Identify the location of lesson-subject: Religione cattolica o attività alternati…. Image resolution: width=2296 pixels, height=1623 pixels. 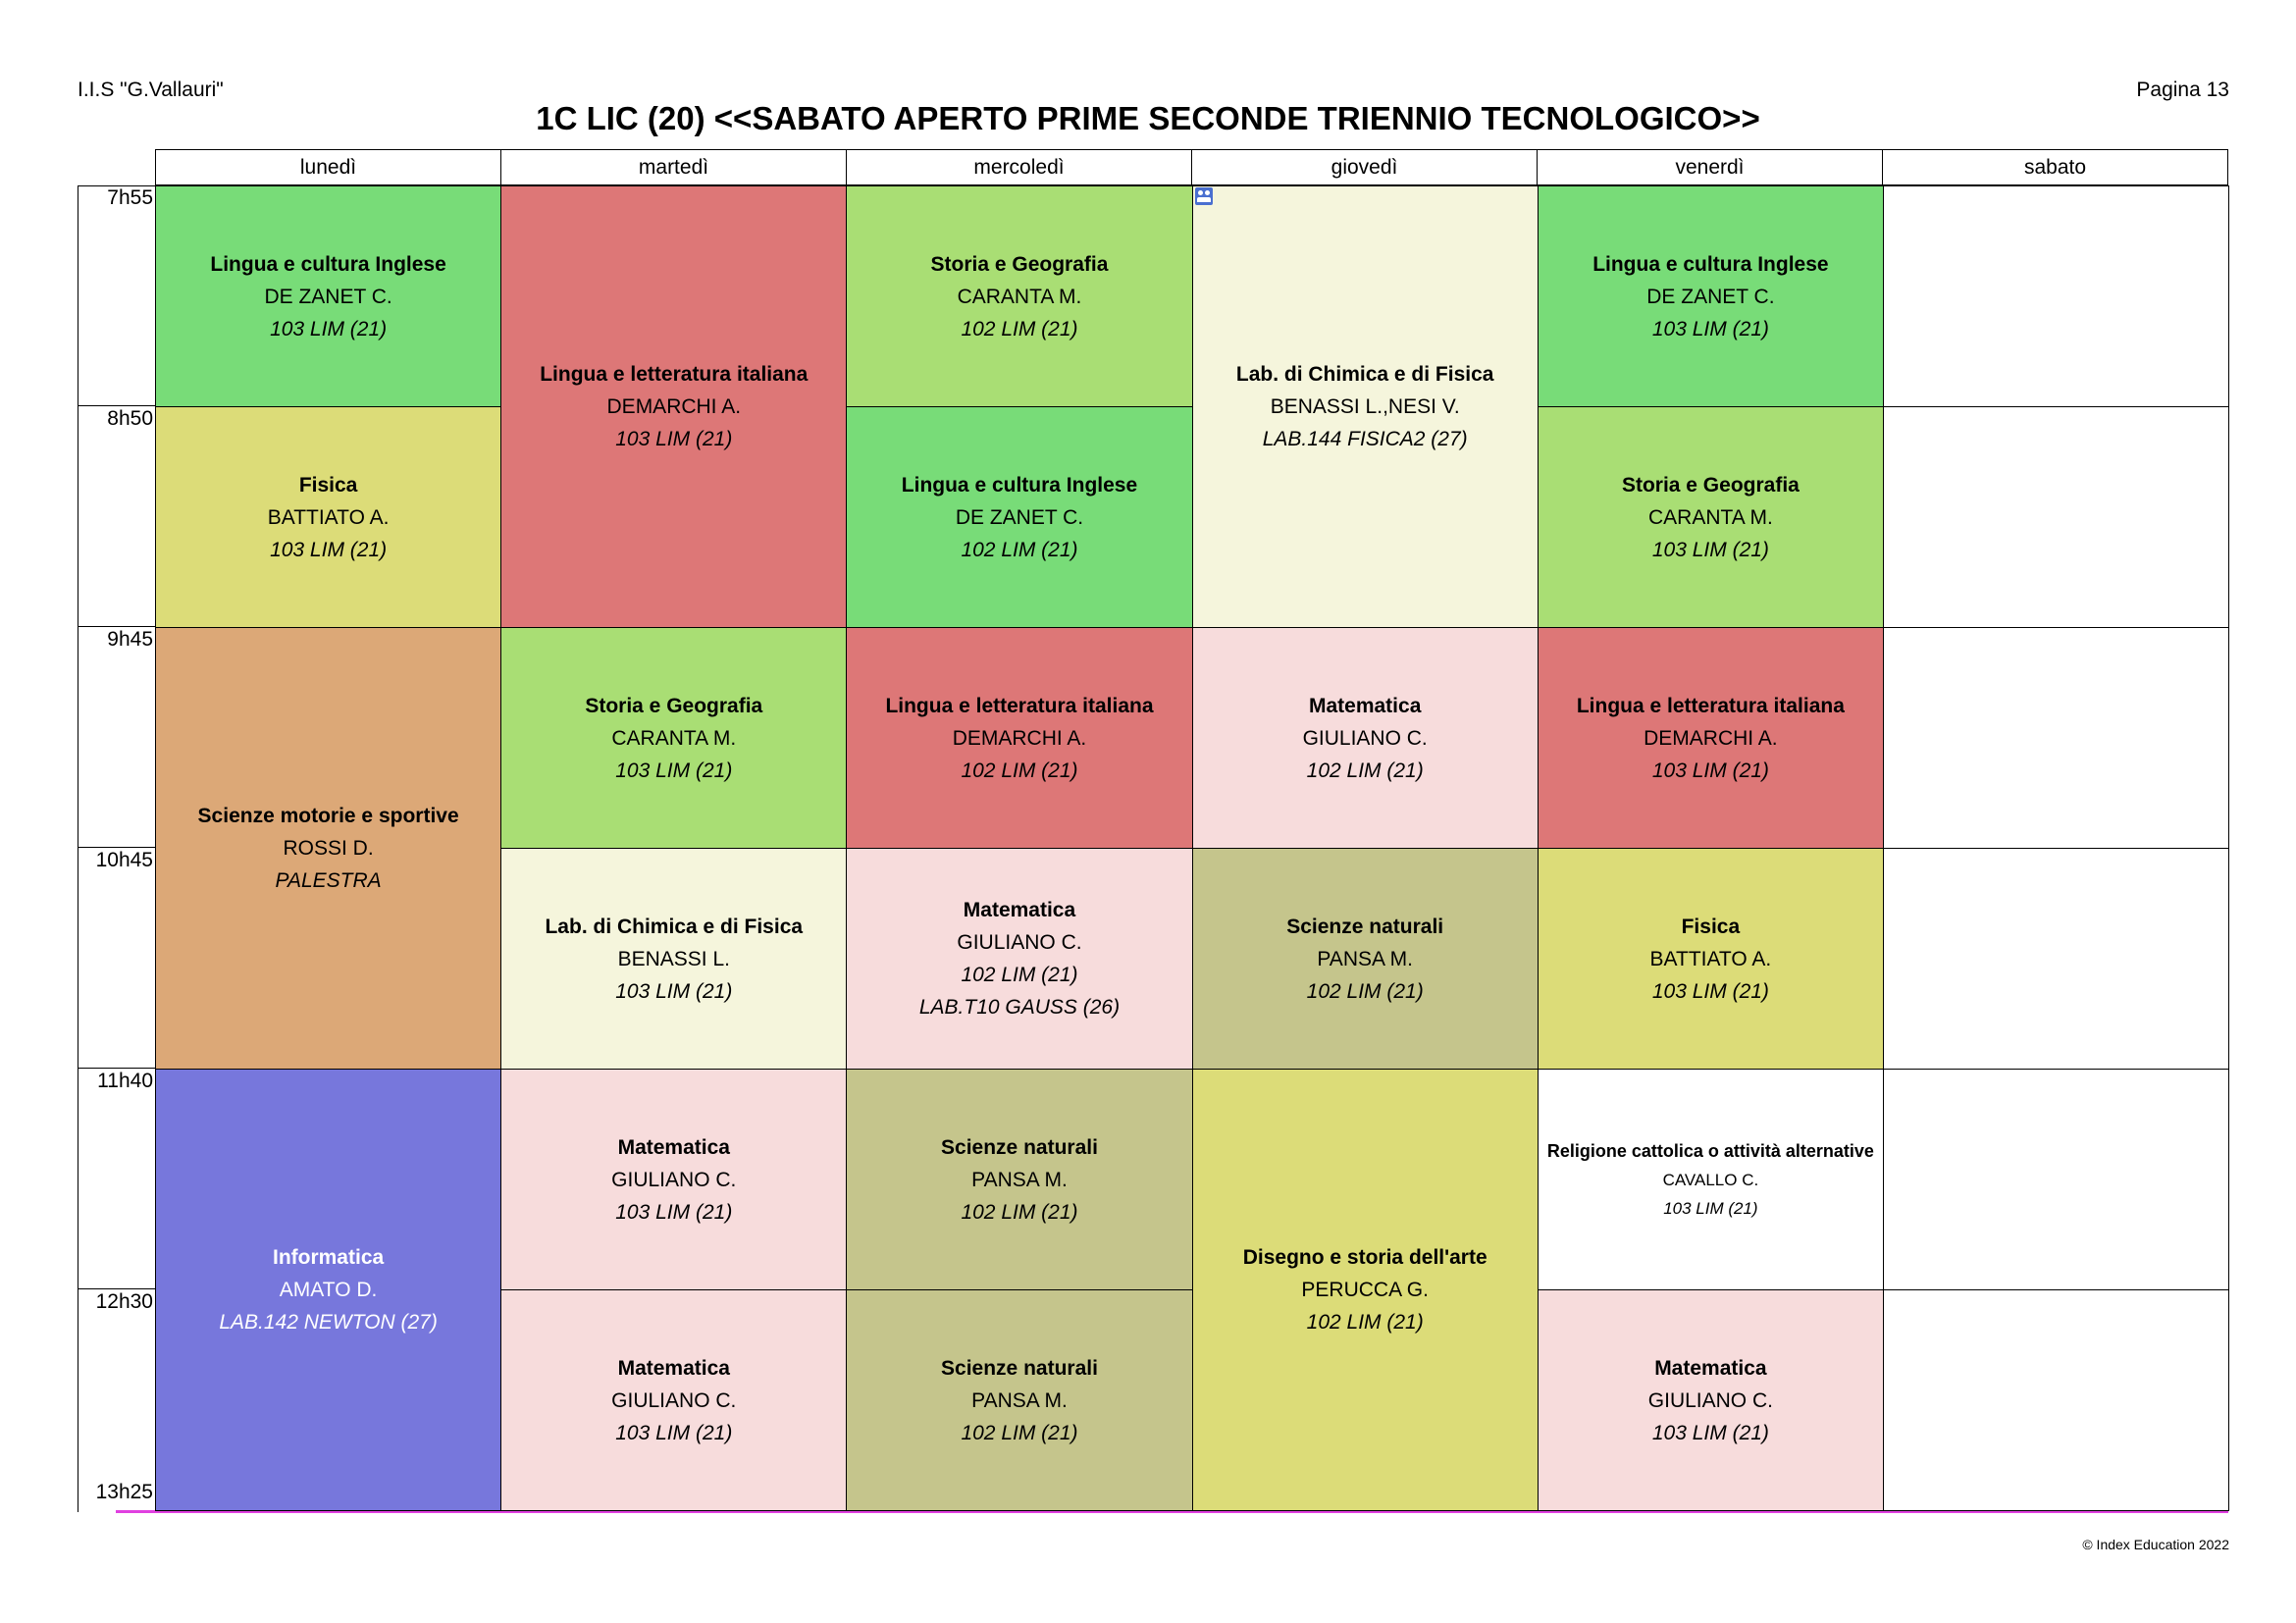
(1710, 1151).